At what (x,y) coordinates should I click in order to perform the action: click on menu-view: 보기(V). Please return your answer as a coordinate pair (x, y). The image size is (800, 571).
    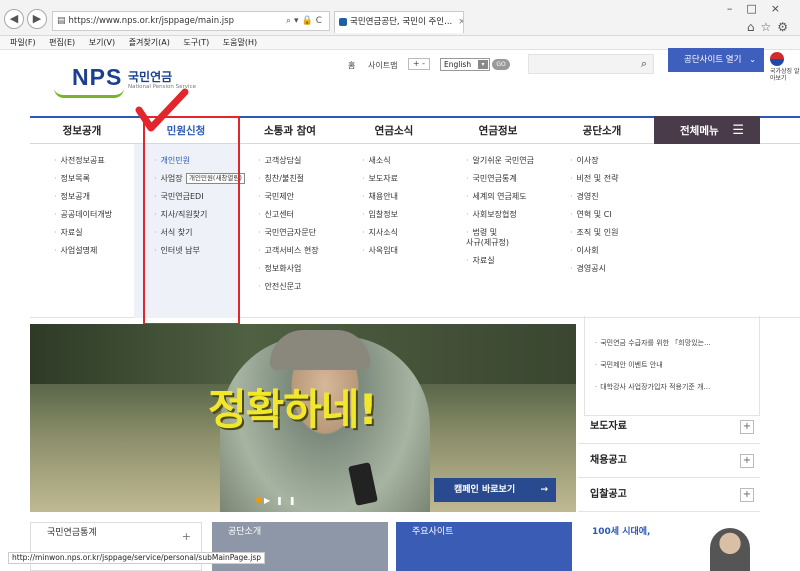
    Looking at the image, I should click on (102, 42).